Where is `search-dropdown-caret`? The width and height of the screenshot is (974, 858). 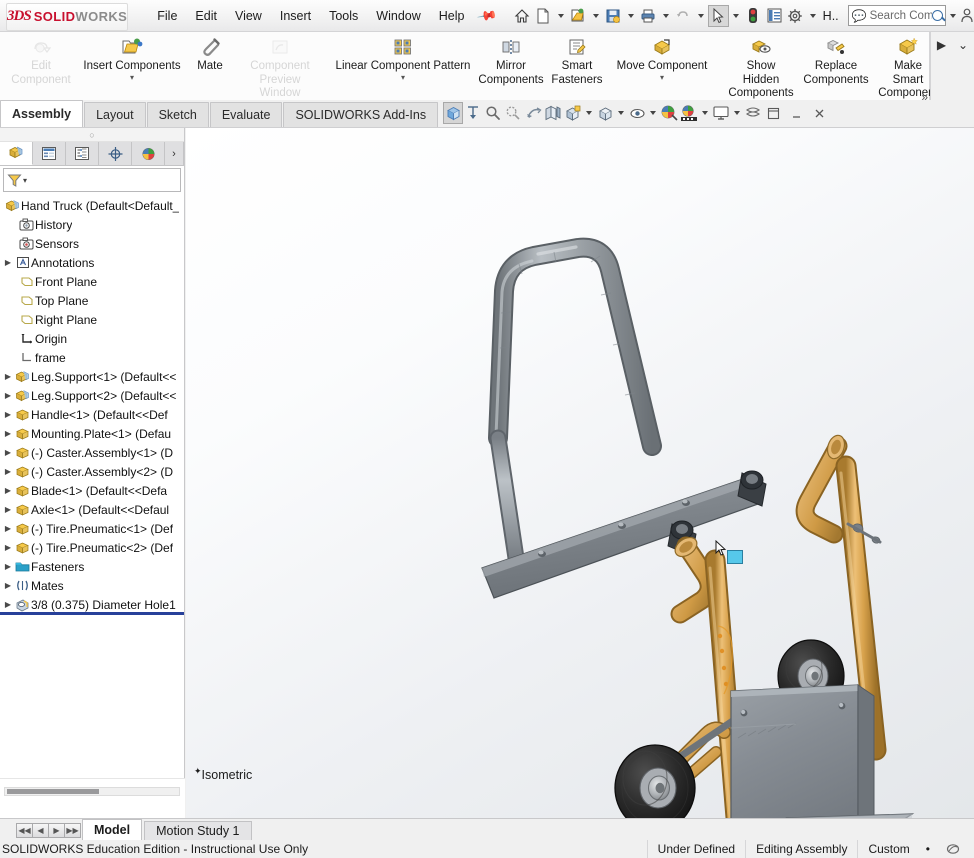
search-dropdown-caret is located at coordinates (952, 15).